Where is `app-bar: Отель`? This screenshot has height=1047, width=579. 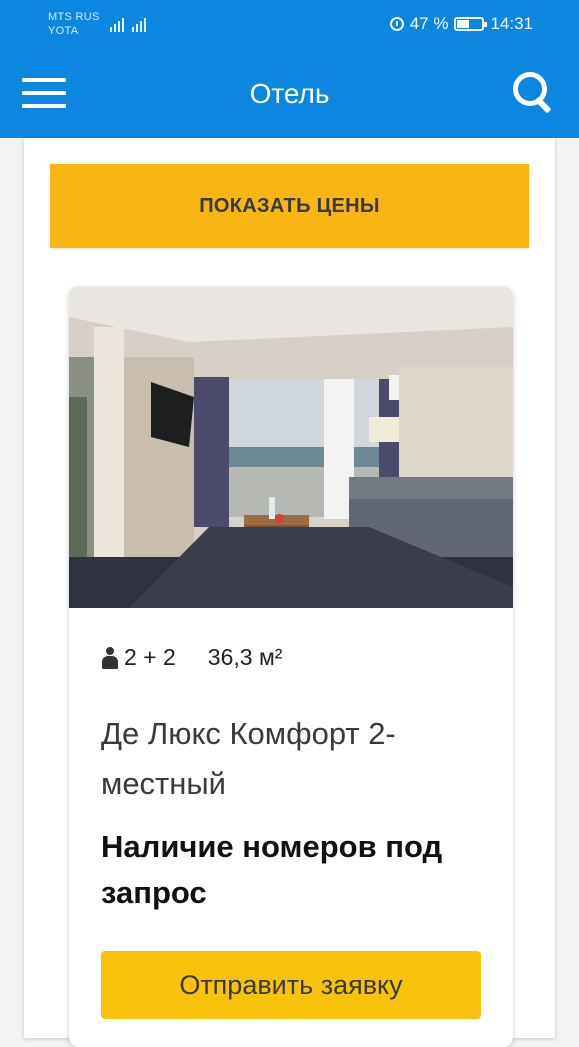
app-bar: Отель is located at coordinates (289, 94).